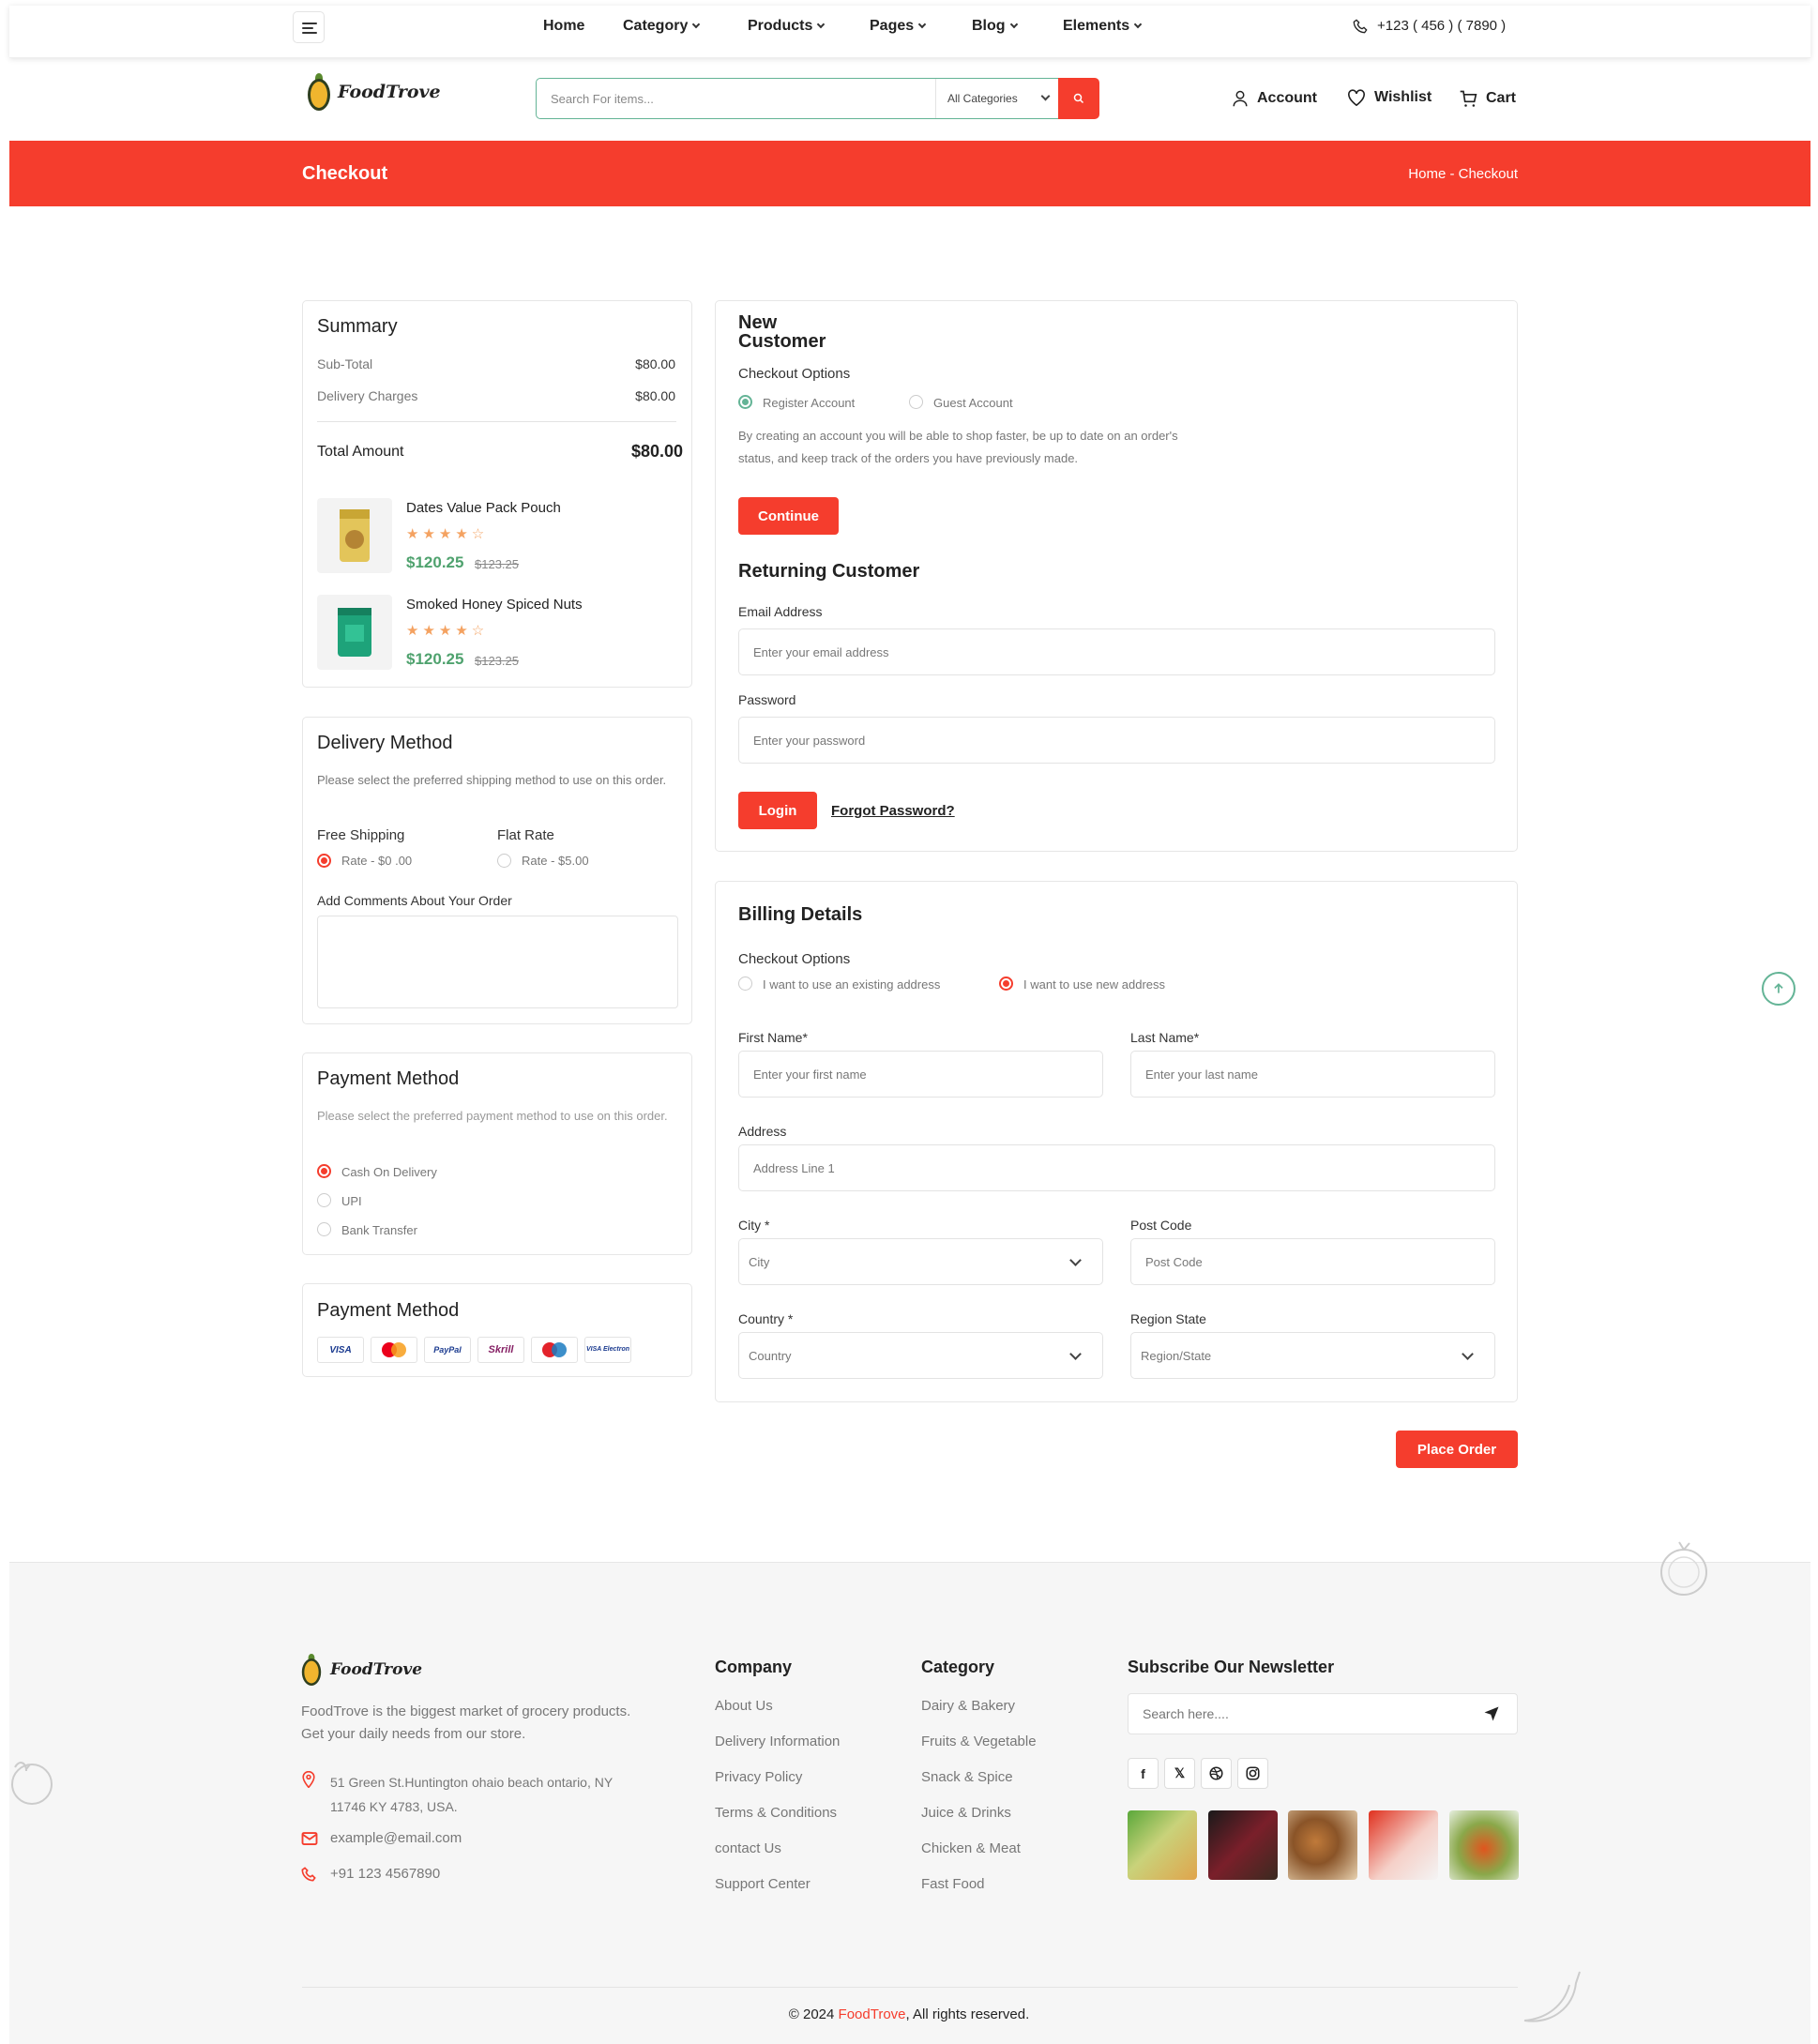 The width and height of the screenshot is (1818, 2044). What do you see at coordinates (376, 1669) in the screenshot?
I see `brand-name: FoodTrove` at bounding box center [376, 1669].